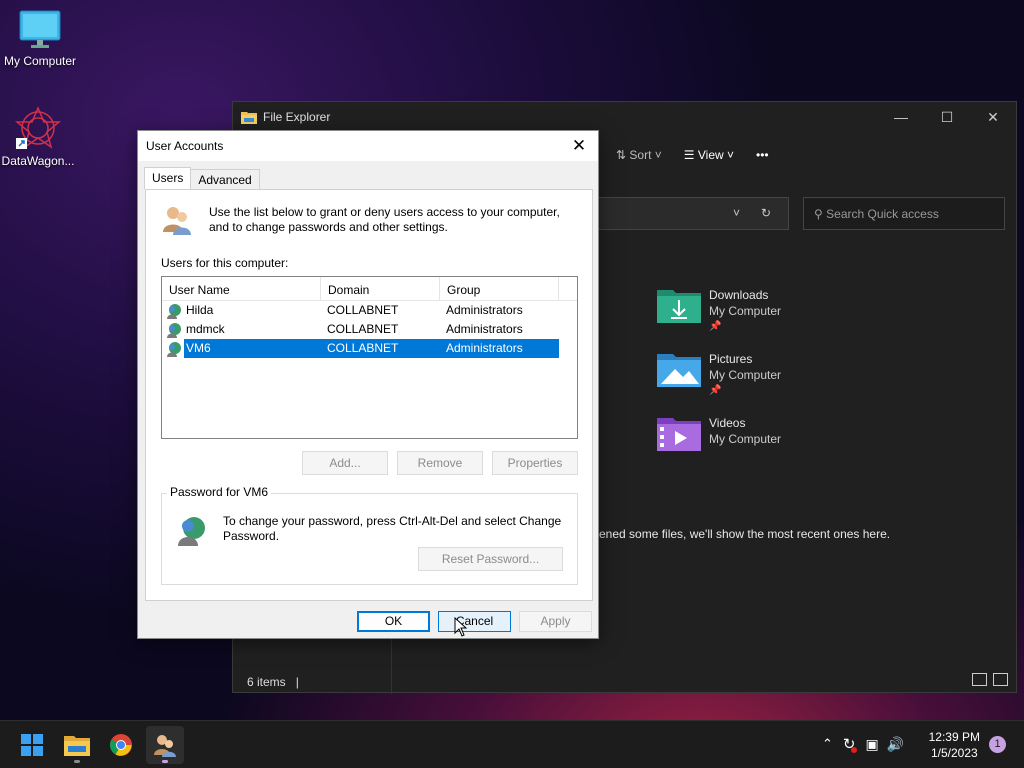  Describe the element at coordinates (954, 753) in the screenshot. I see `clock-date: 1/5/2023` at that location.